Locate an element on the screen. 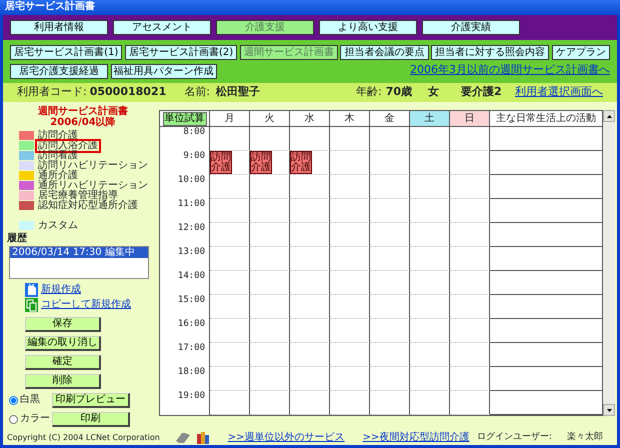 The image size is (620, 448). legend-label: 通所介護 is located at coordinates (58, 175).